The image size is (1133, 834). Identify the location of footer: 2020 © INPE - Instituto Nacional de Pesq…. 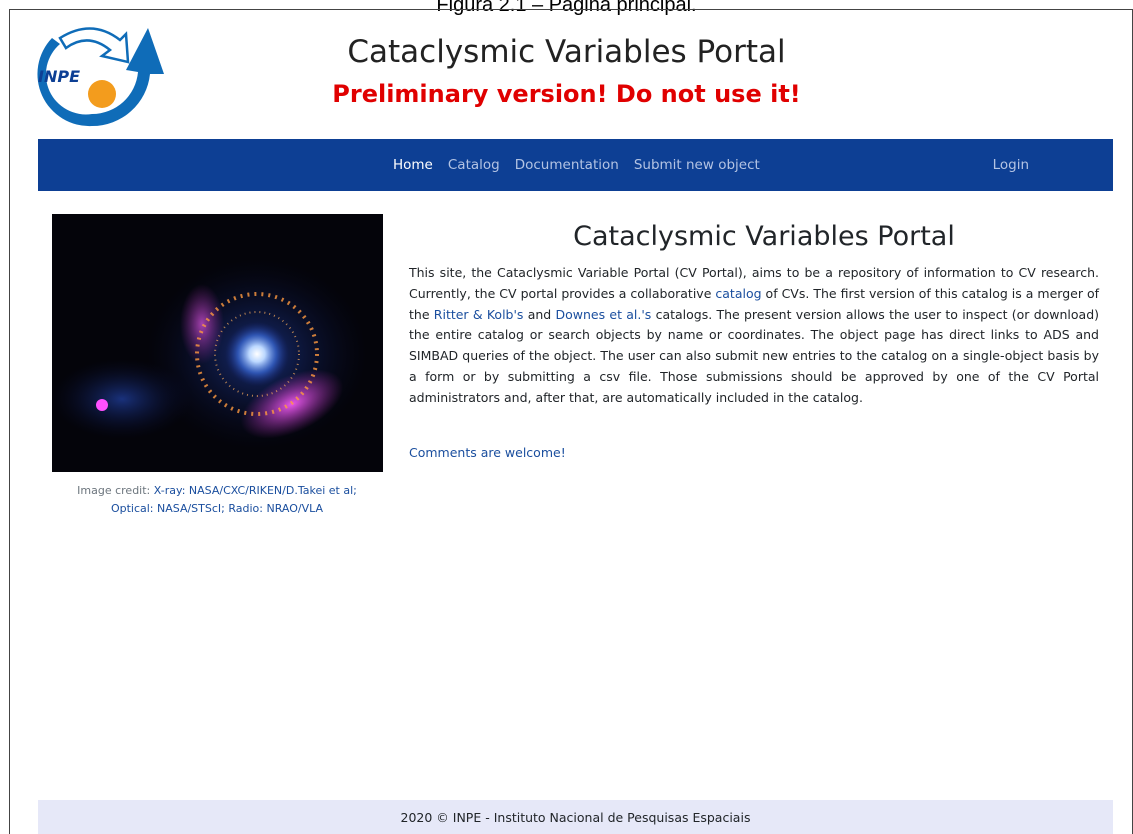
(575, 817).